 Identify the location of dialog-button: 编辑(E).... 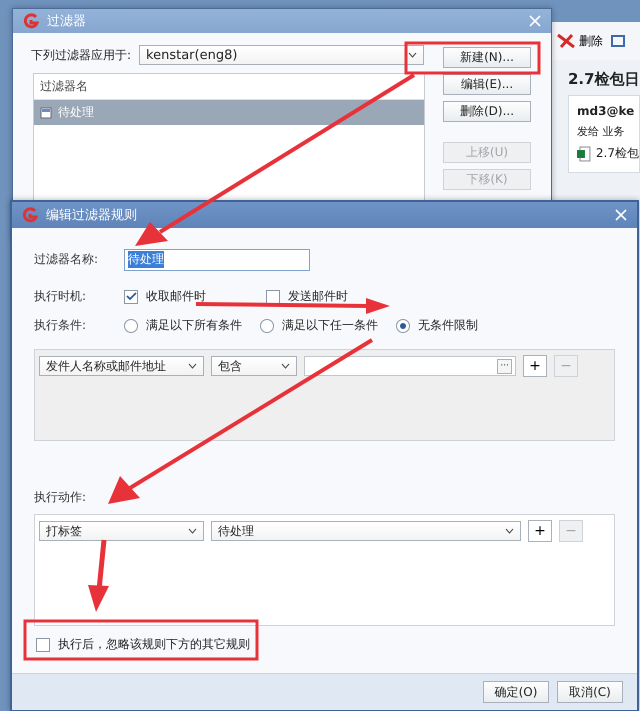
(487, 84).